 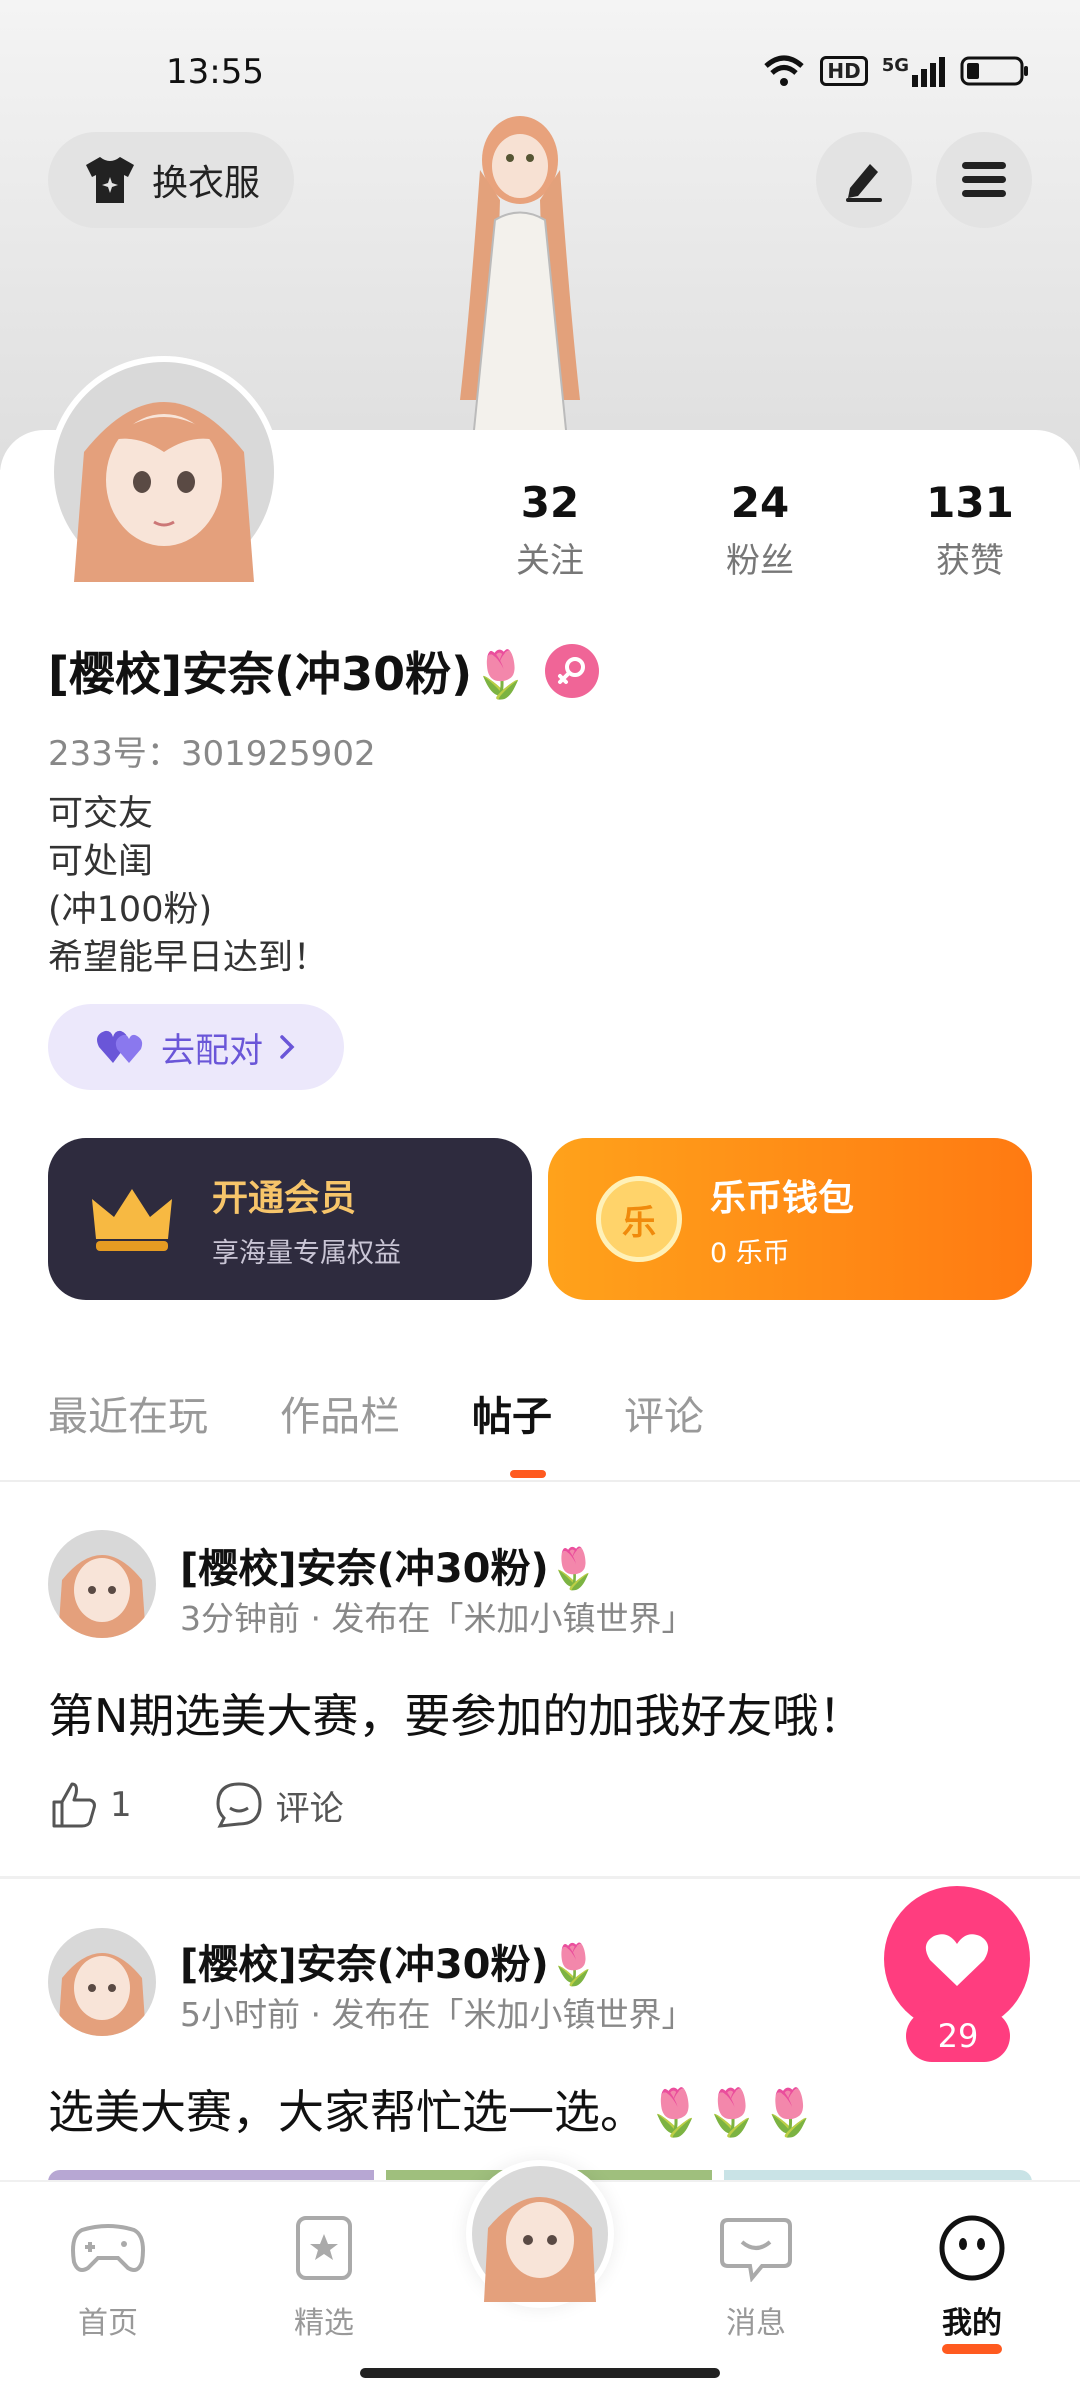 What do you see at coordinates (844, 71) in the screenshot?
I see `hd-badge: HD` at bounding box center [844, 71].